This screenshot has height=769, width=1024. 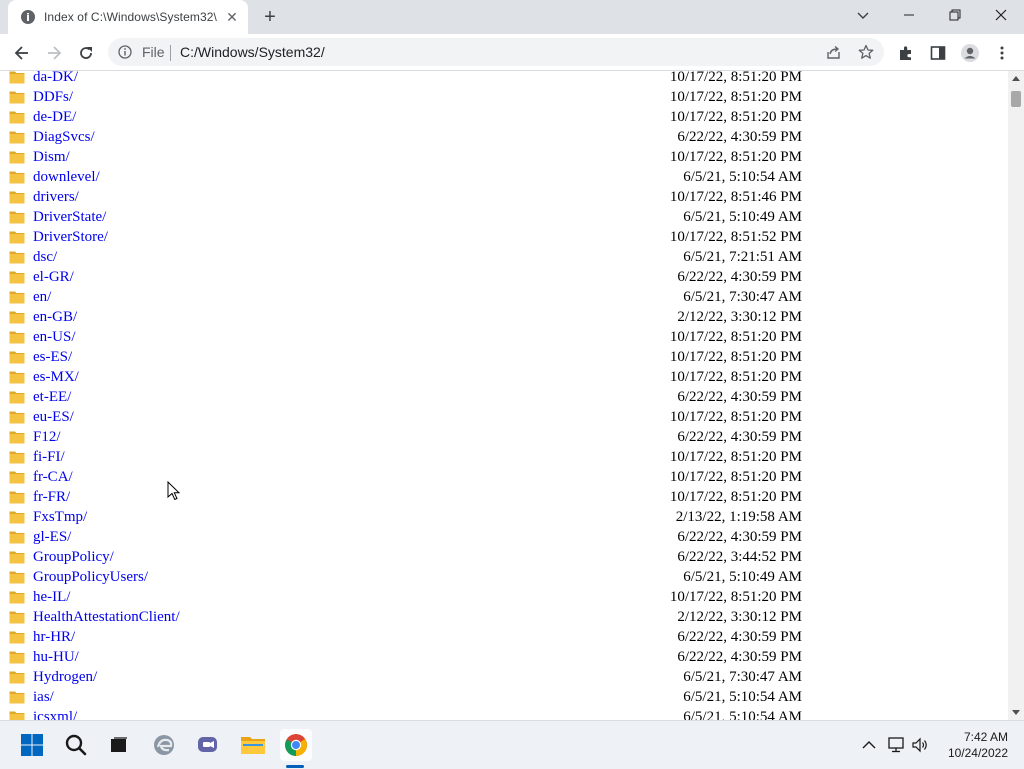 I want to click on tab-search-button, so click(x=863, y=15).